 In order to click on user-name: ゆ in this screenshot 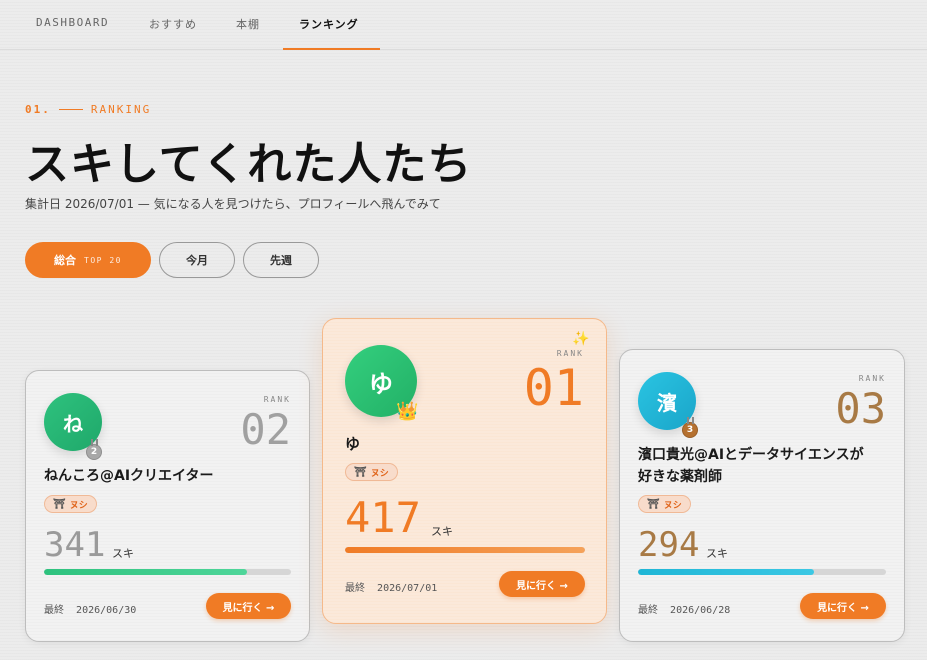, I will do `click(352, 444)`.